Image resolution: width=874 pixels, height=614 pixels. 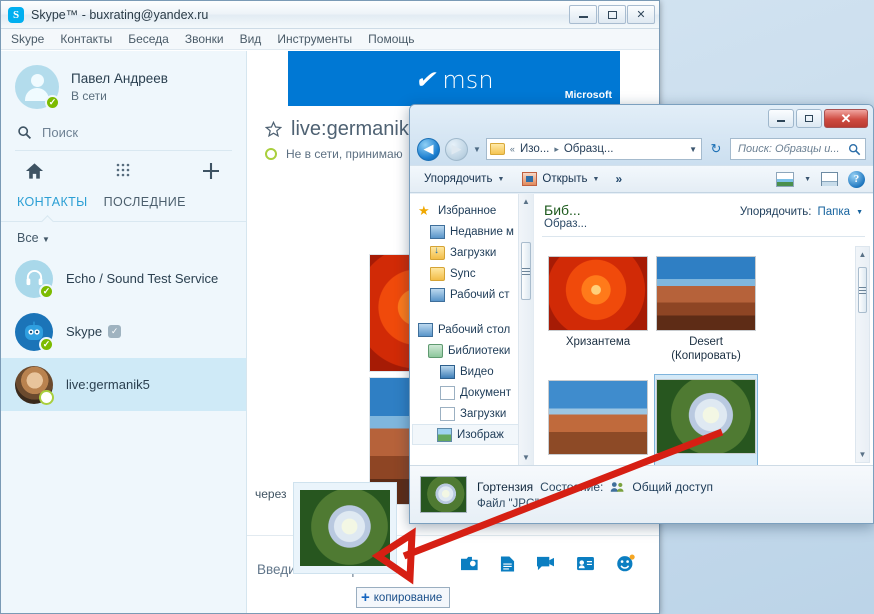 What do you see at coordinates (507, 564) in the screenshot?
I see `send-file-icon` at bounding box center [507, 564].